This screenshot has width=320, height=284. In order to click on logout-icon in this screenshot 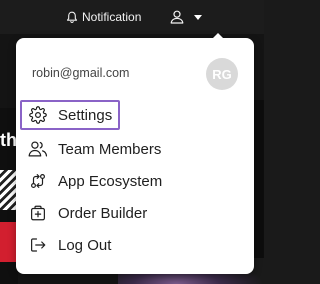, I will do `click(38, 245)`.